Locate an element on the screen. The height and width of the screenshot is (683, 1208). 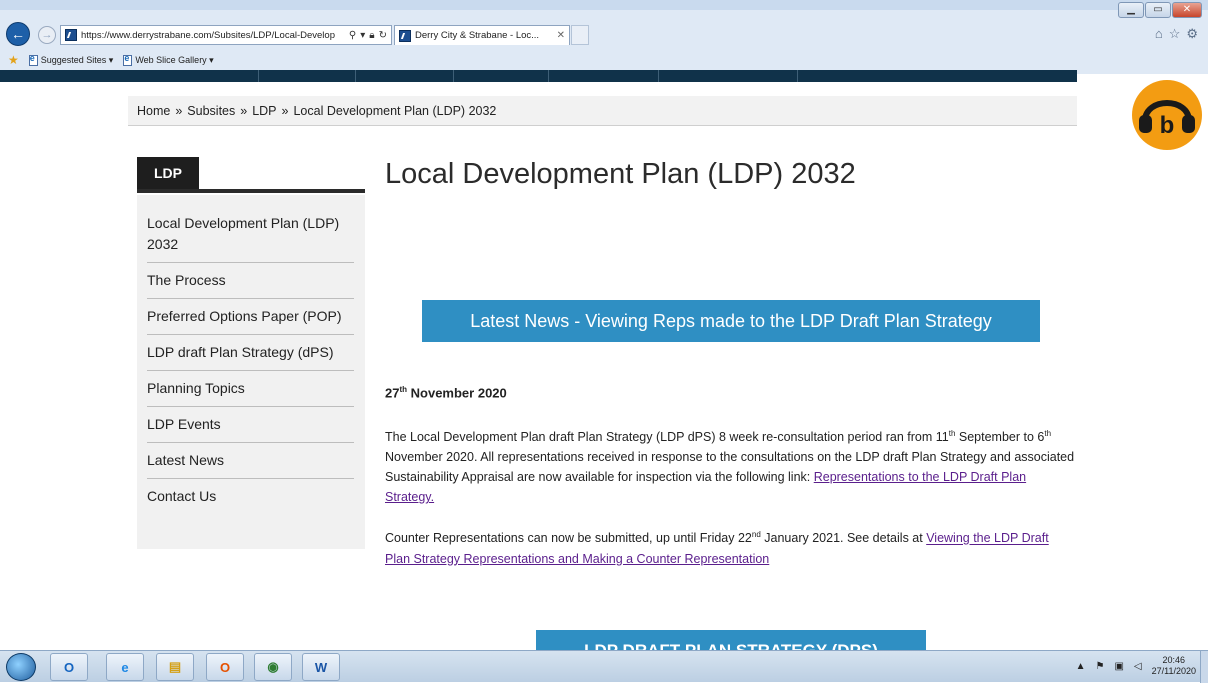
taskbar: O e ▤ O ◉ W ▲ ⚑ ▣ ◁ 20:46 27/11/2020 is located at coordinates (604, 666).